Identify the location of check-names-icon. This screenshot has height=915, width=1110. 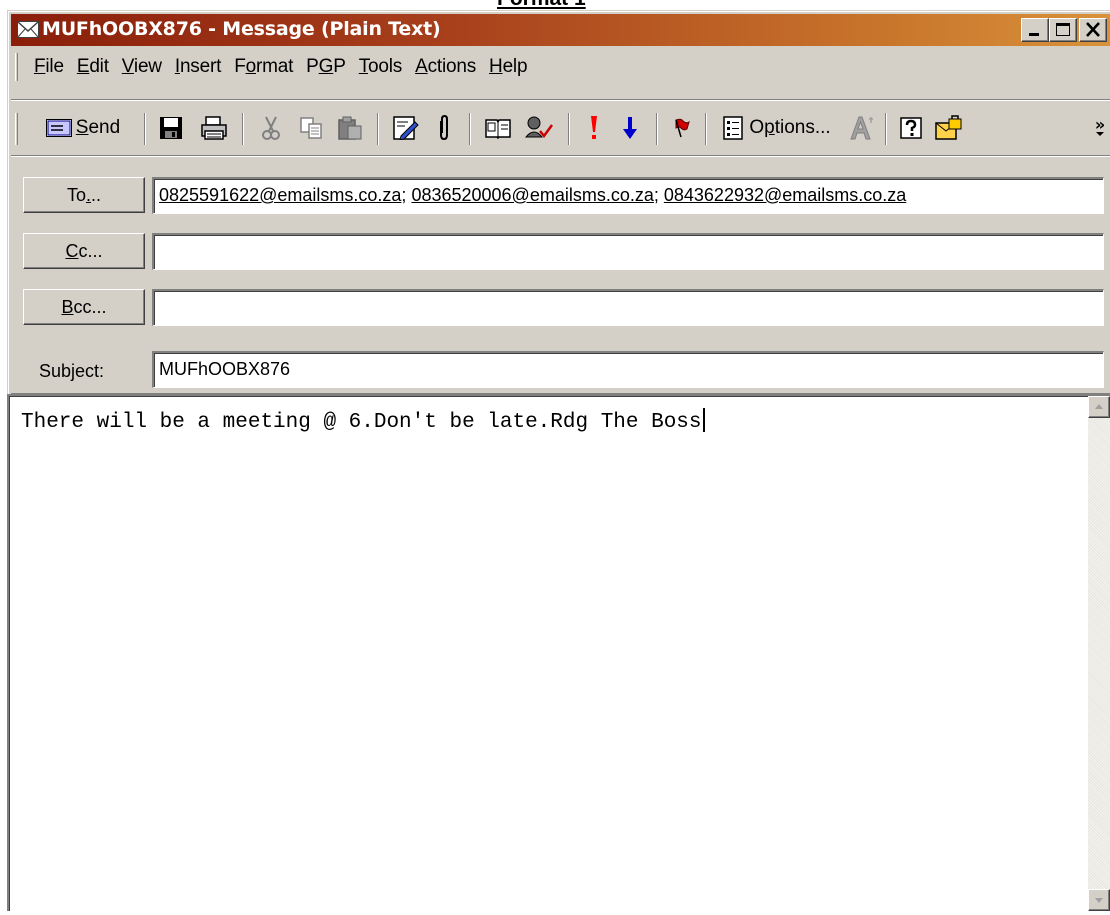
(539, 127).